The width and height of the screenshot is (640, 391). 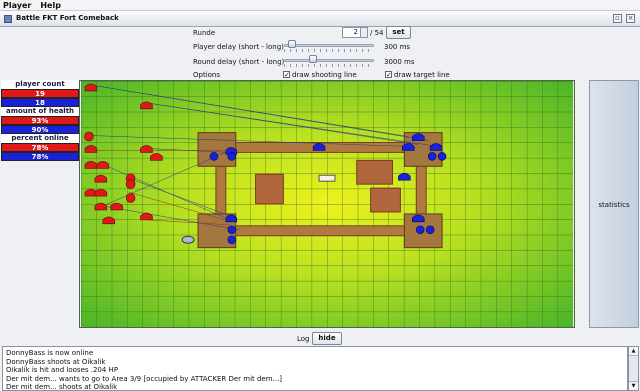 What do you see at coordinates (399, 62) in the screenshot?
I see `round-delay-value: 3000 ms` at bounding box center [399, 62].